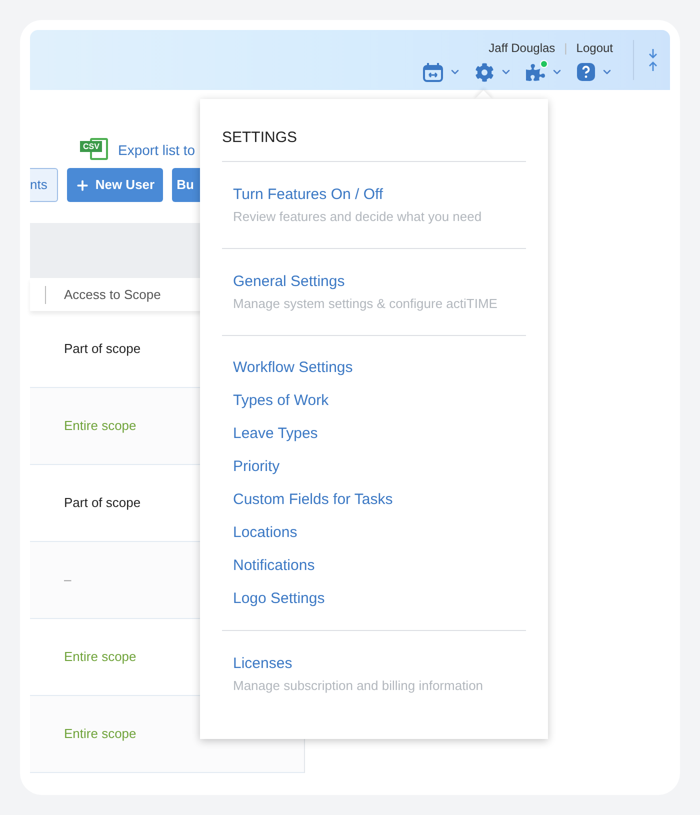 This screenshot has width=700, height=815. Describe the element at coordinates (358, 686) in the screenshot. I see `menu-item-description: Manage subscription and billing information` at that location.